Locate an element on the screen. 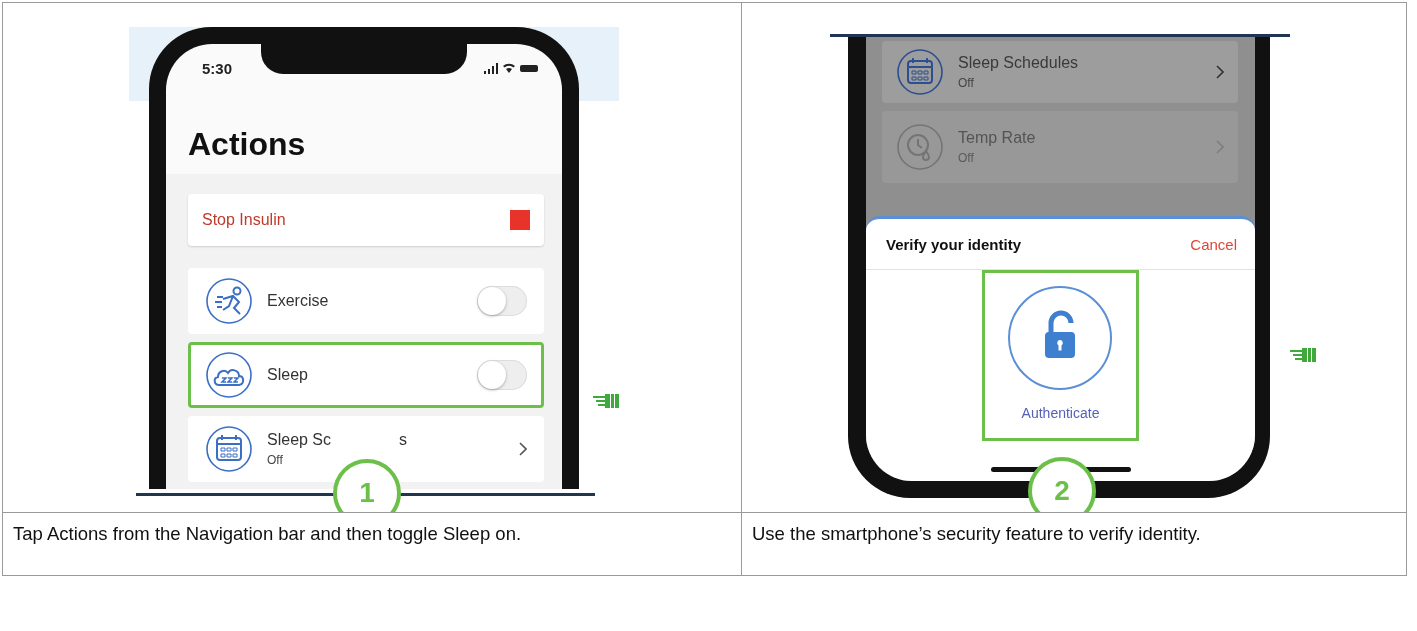 The height and width of the screenshot is (631, 1417). authenticate-button: Authenticate is located at coordinates (1060, 355).